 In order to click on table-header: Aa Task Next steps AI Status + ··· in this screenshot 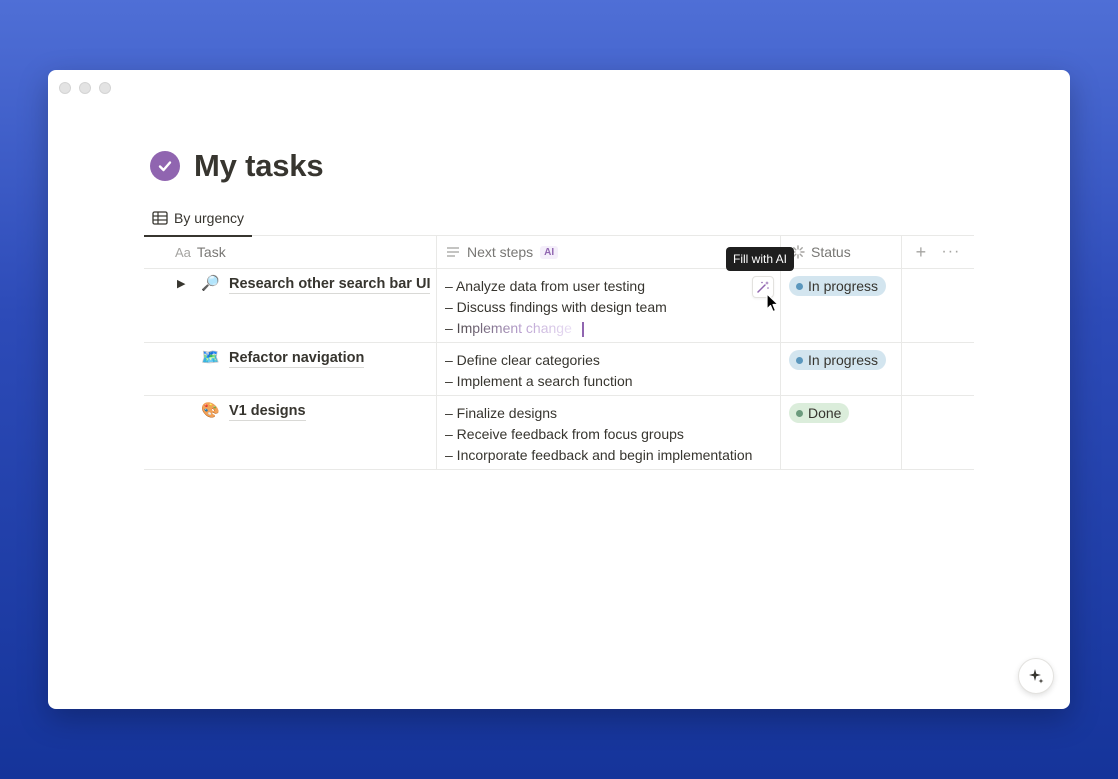, I will do `click(559, 252)`.